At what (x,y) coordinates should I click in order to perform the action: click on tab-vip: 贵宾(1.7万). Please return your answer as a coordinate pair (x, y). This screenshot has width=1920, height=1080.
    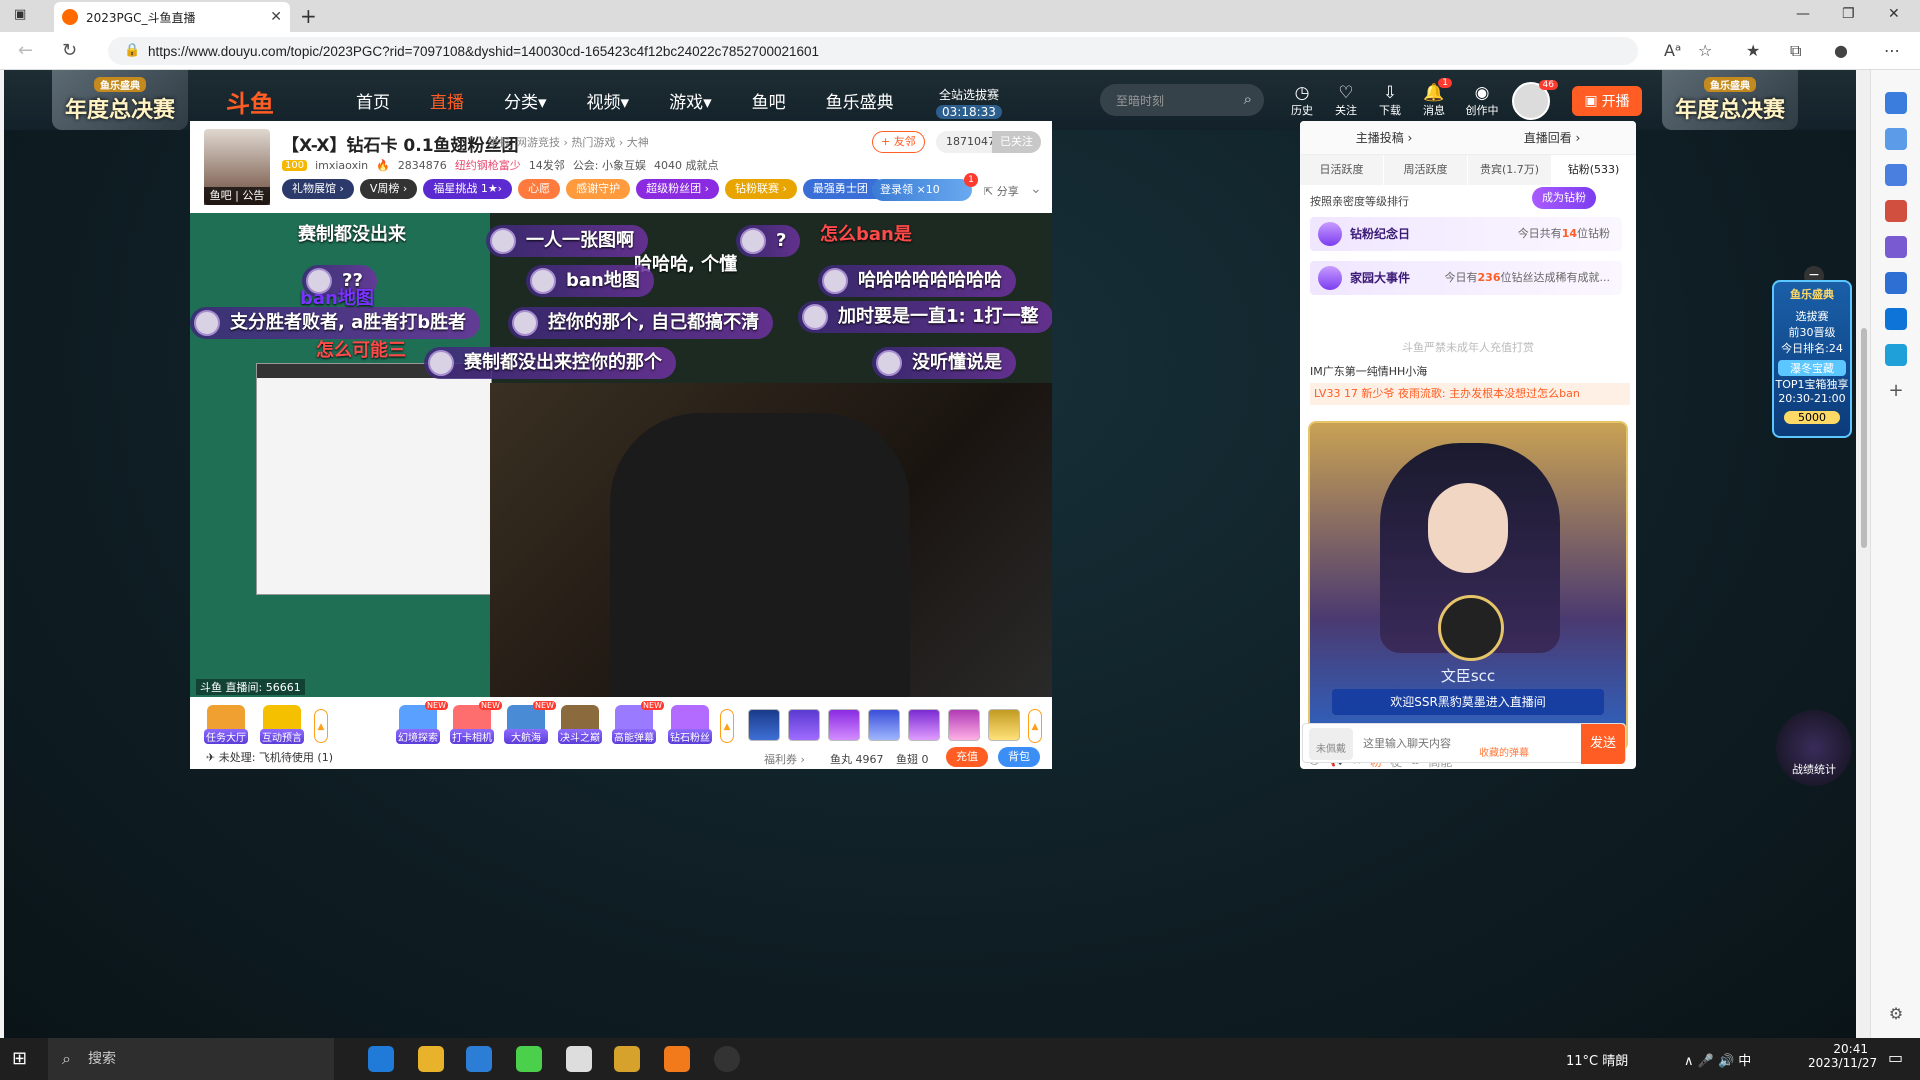
    Looking at the image, I should click on (1510, 170).